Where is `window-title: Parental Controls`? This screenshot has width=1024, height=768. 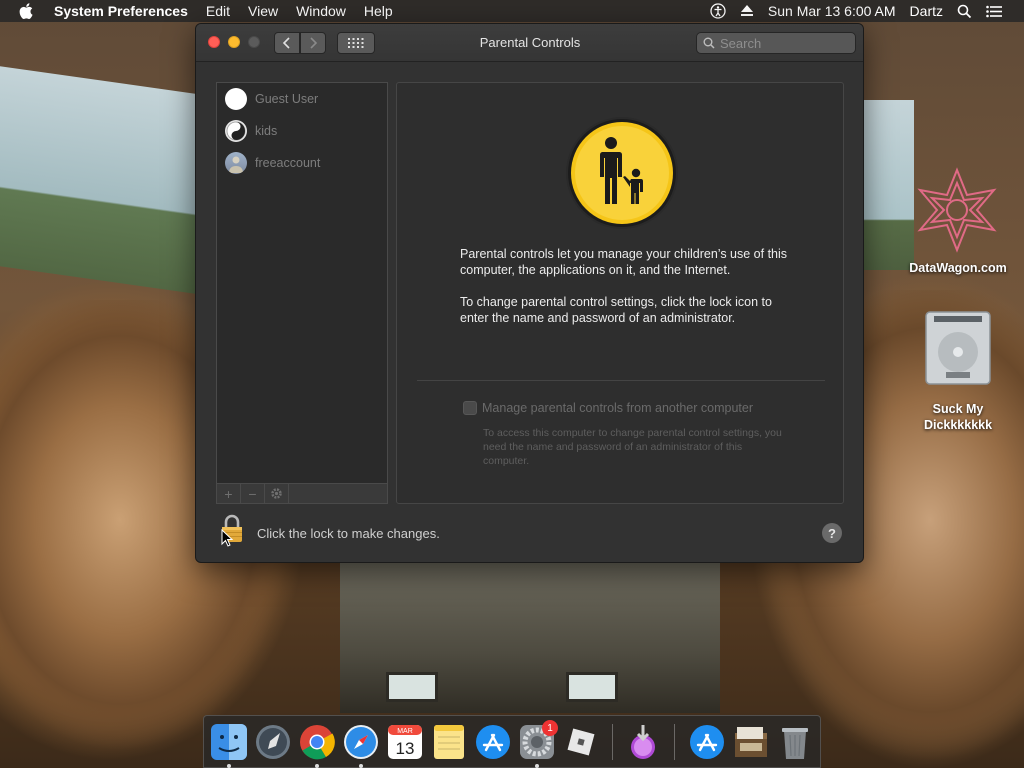 window-title: Parental Controls is located at coordinates (530, 42).